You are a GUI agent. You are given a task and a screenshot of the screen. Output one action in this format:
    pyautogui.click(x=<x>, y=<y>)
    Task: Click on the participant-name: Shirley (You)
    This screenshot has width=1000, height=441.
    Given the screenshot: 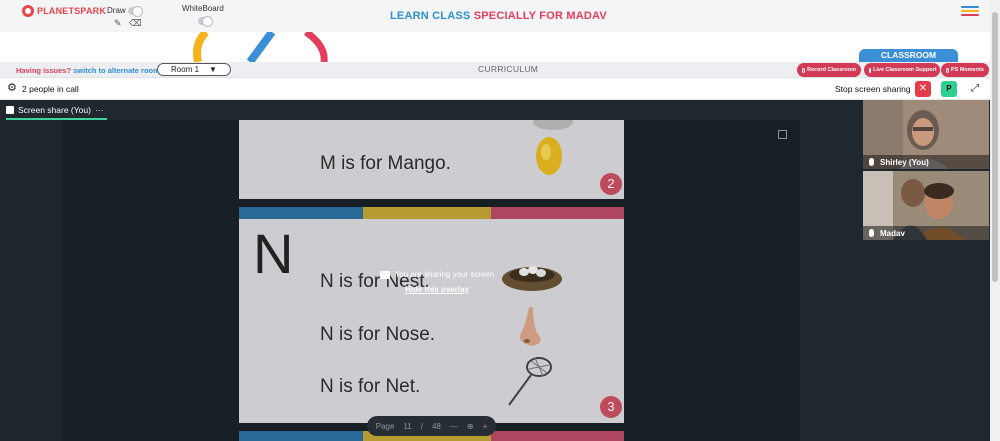 What is the action you would take?
    pyautogui.click(x=904, y=162)
    